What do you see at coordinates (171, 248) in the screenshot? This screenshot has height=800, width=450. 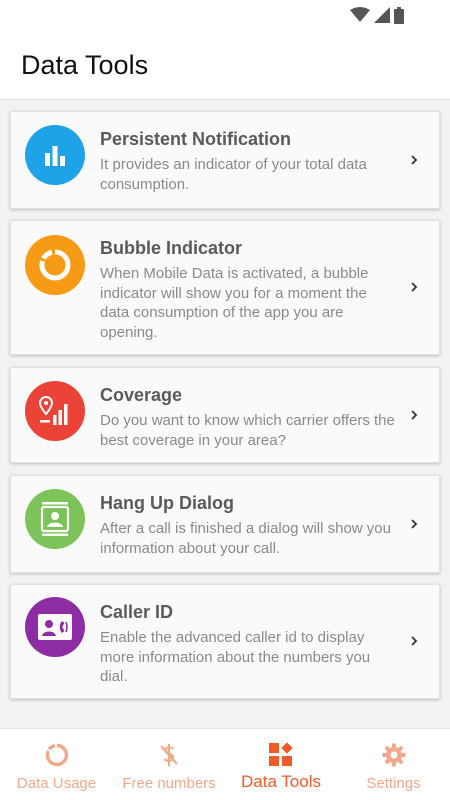 I see `tool-title: Bubble Indicator` at bounding box center [171, 248].